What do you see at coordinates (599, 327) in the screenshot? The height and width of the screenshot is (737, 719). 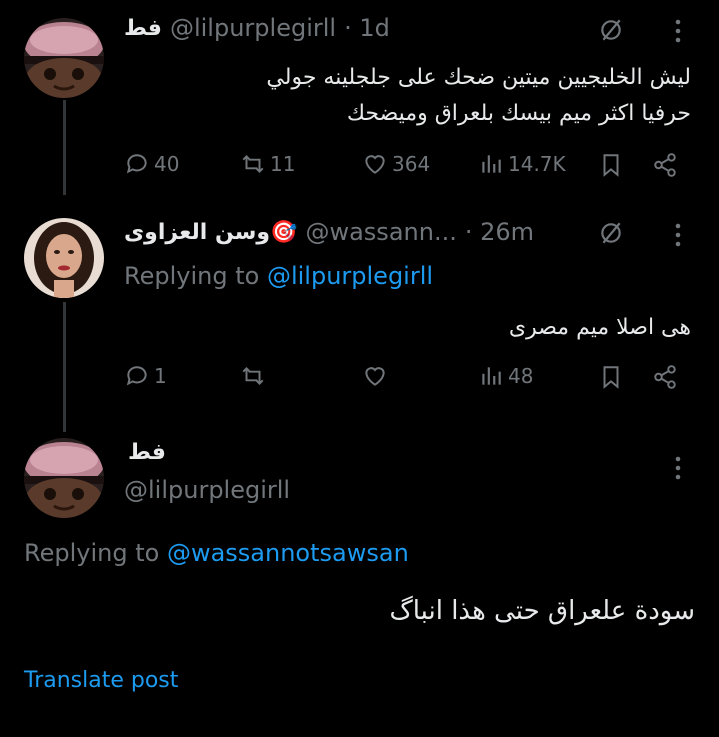 I see `tweet-text: هى اصلا ميم مصرى` at bounding box center [599, 327].